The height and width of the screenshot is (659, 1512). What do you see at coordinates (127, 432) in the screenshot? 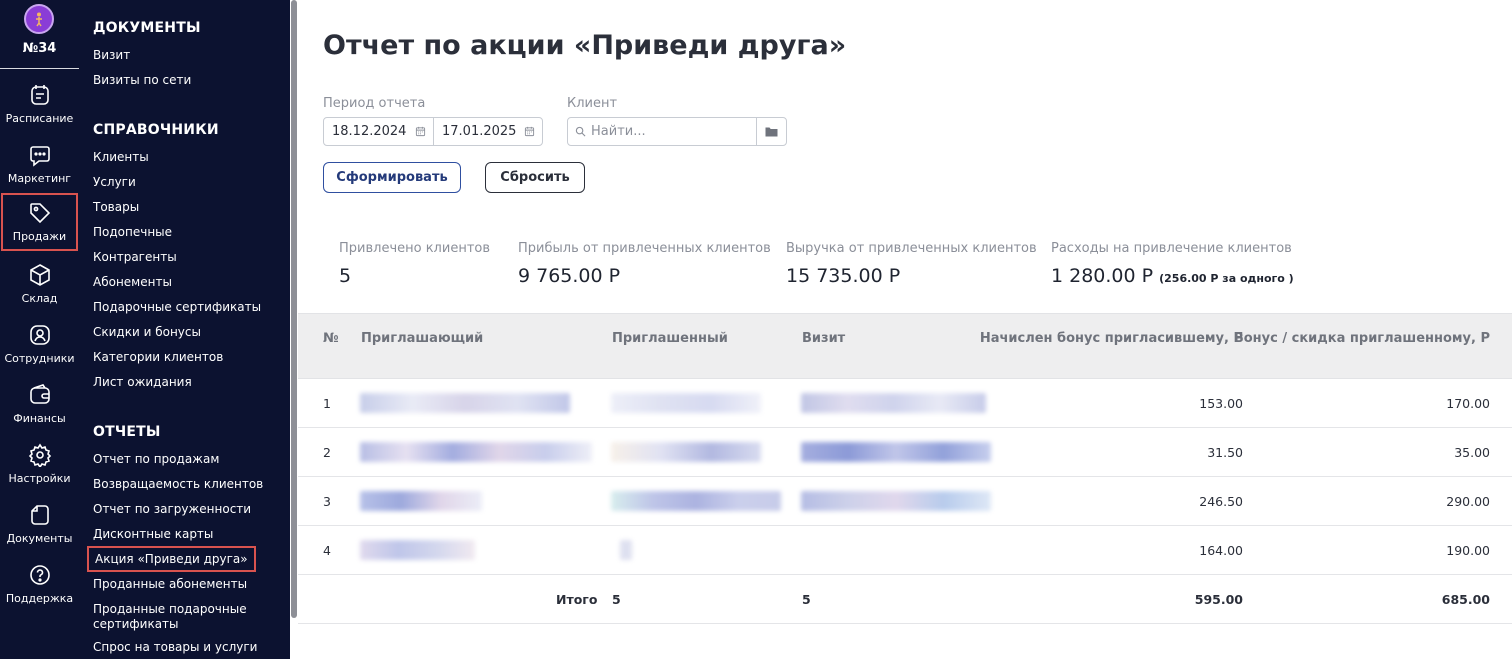
I see `section-title-reports: ОТЧЕТЫ` at bounding box center [127, 432].